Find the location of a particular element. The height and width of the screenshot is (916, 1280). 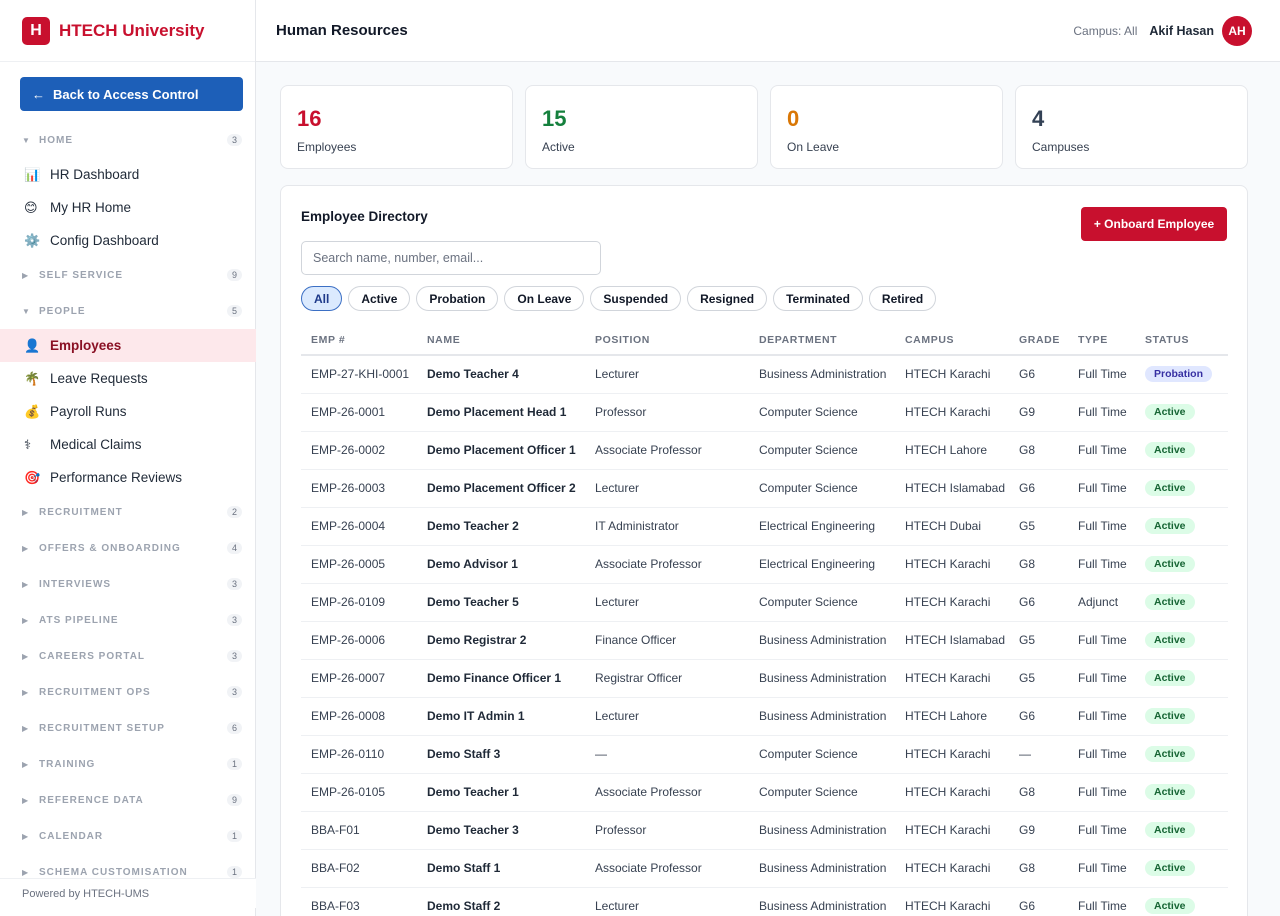

sidebar-item: 👤 Employees is located at coordinates (128, 345).